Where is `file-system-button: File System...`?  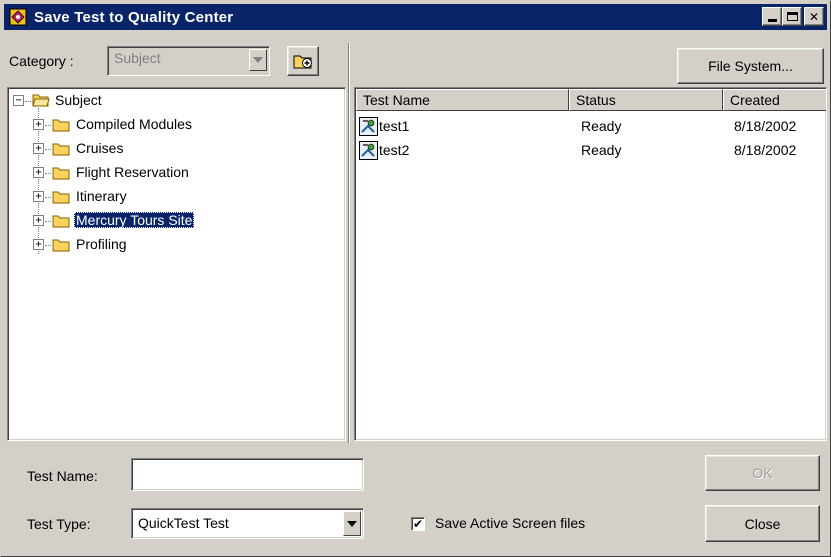
file-system-button: File System... is located at coordinates (750, 66).